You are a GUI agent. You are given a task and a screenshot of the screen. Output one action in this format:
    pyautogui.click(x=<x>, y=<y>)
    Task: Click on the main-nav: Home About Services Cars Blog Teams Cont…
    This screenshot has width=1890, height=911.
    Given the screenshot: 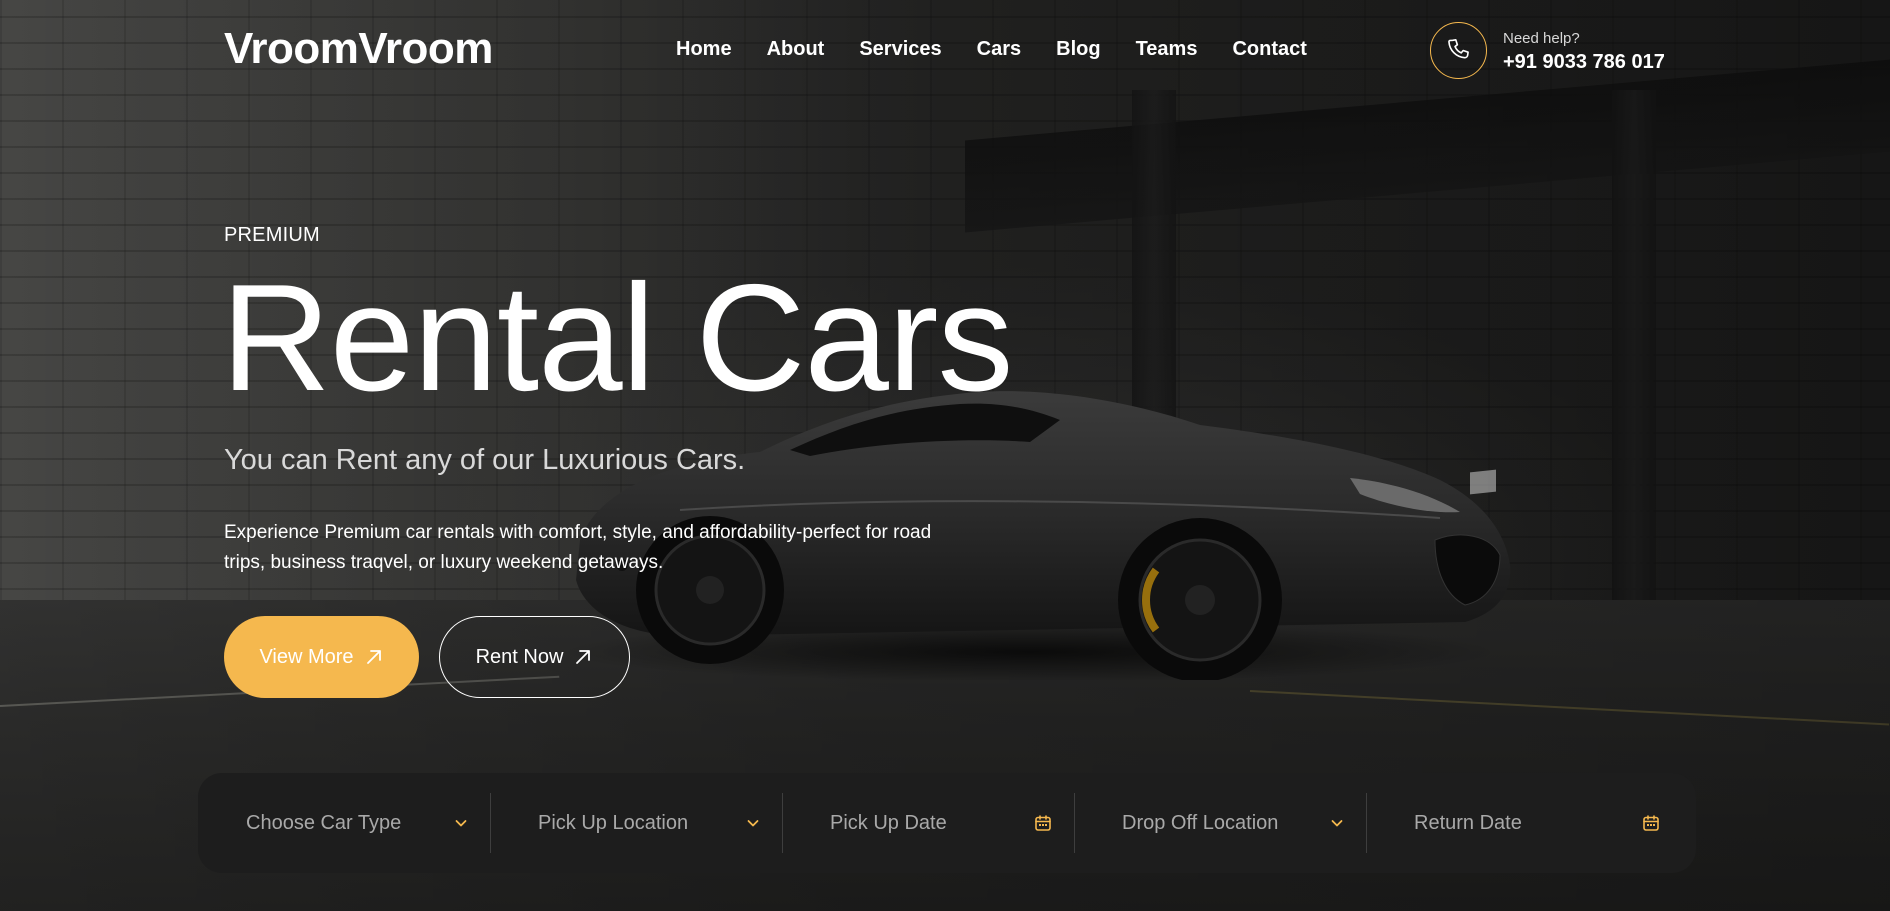 What is the action you would take?
    pyautogui.click(x=1009, y=49)
    